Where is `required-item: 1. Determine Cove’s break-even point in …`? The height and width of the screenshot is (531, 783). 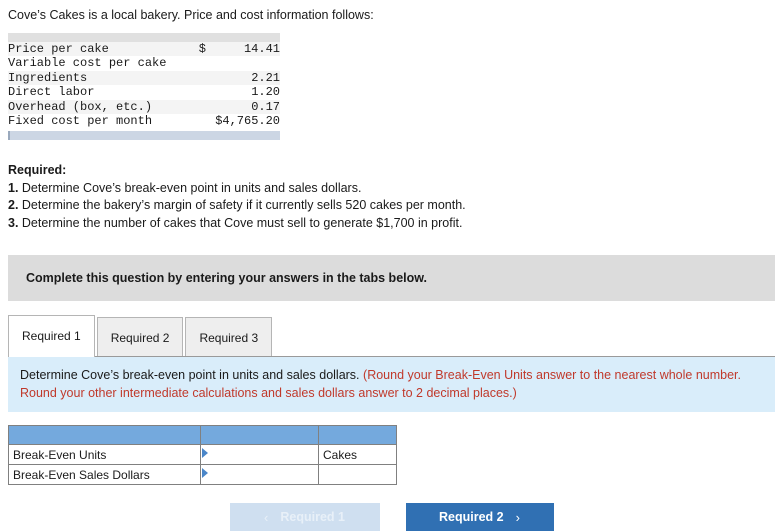
required-item: 1. Determine Cove’s break-even point in … is located at coordinates (395, 189).